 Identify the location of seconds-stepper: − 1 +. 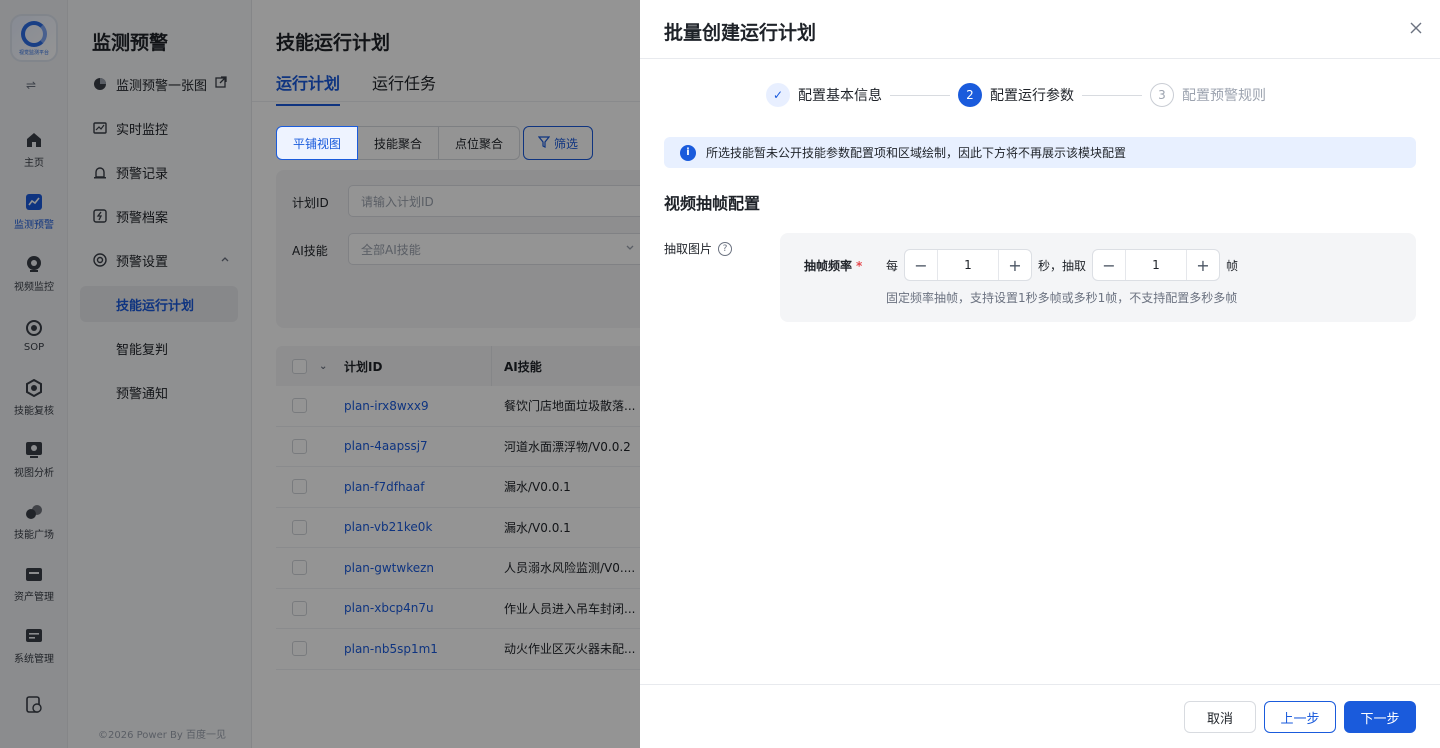
(968, 265).